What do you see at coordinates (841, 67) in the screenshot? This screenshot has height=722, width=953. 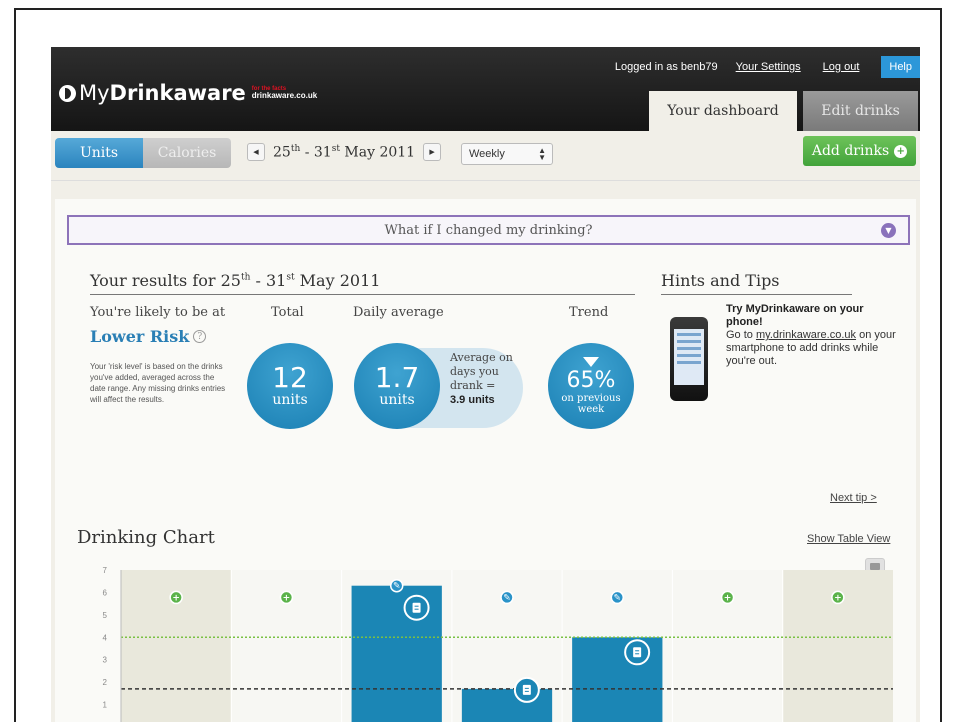 I see `logout-link: Log out` at bounding box center [841, 67].